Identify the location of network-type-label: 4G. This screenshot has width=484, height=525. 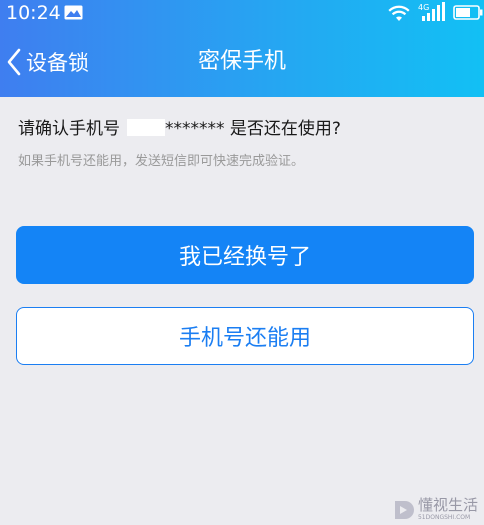
(423, 7).